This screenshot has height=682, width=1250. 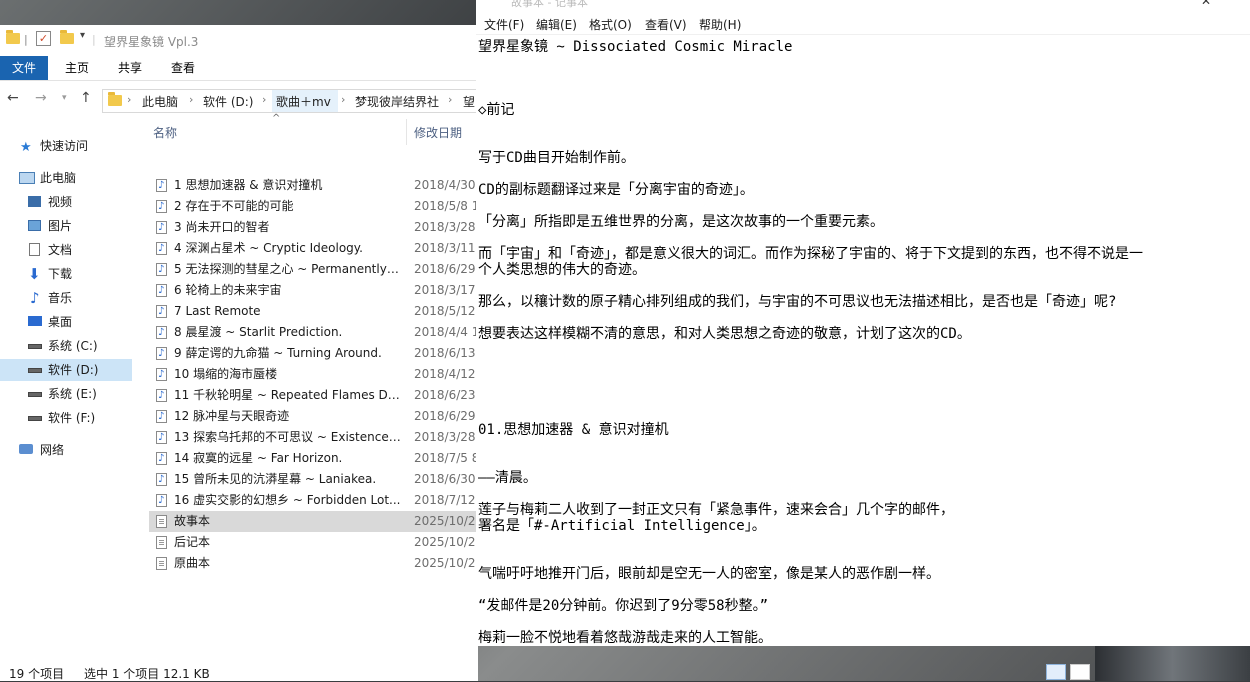 I want to click on nav-pictures: 图片, so click(x=66, y=226).